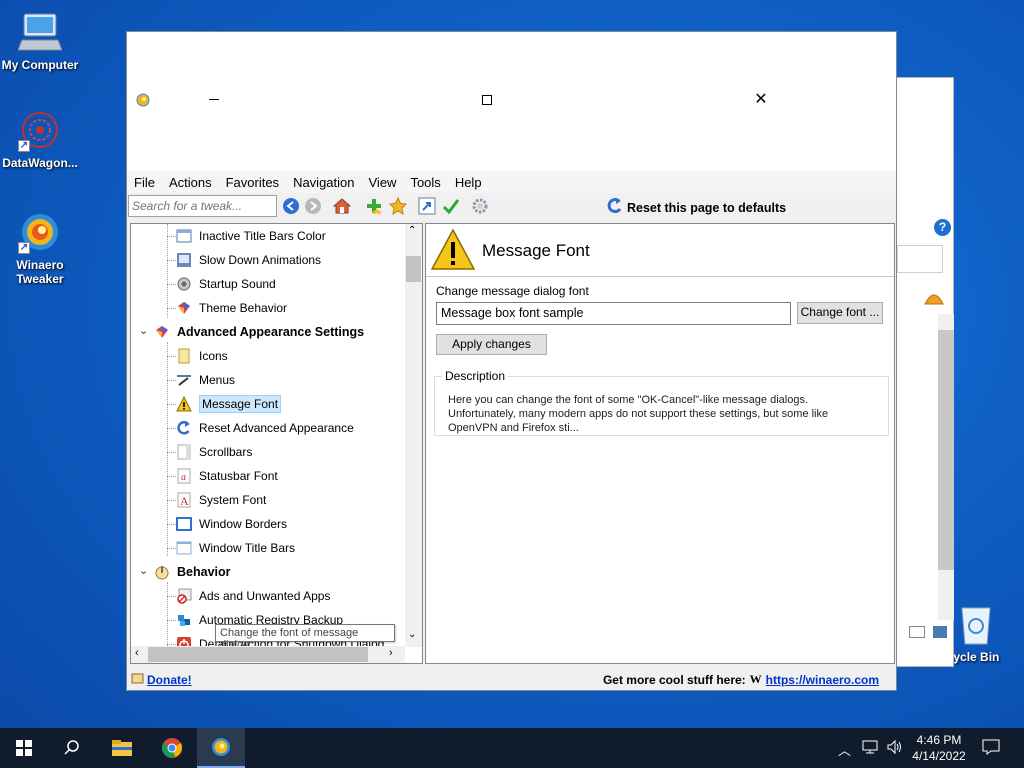  Describe the element at coordinates (536, 250) in the screenshot. I see `page-title: Message Font` at that location.